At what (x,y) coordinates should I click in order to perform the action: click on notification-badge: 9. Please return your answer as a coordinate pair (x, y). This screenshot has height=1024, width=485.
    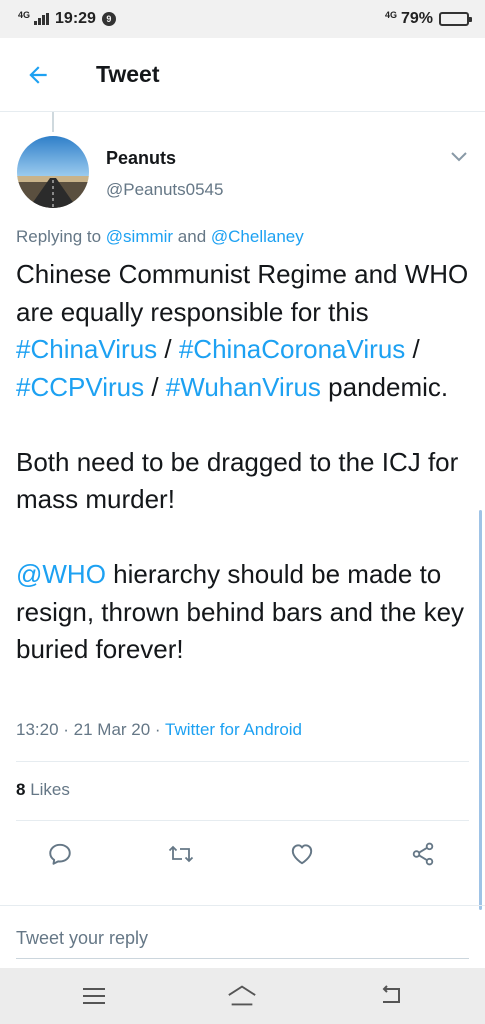
    Looking at the image, I should click on (108, 19).